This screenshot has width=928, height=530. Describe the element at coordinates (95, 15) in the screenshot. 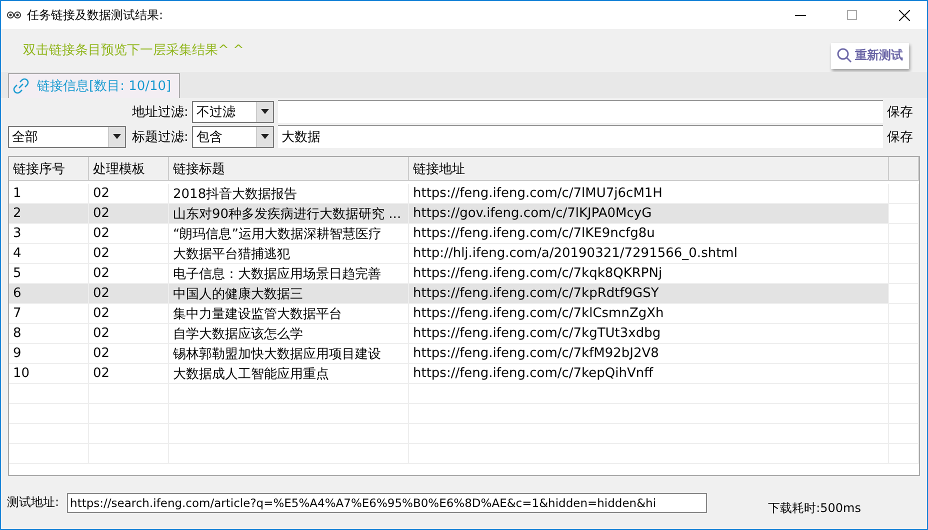

I see `window-title: 任务链接及数据测试结果:` at that location.